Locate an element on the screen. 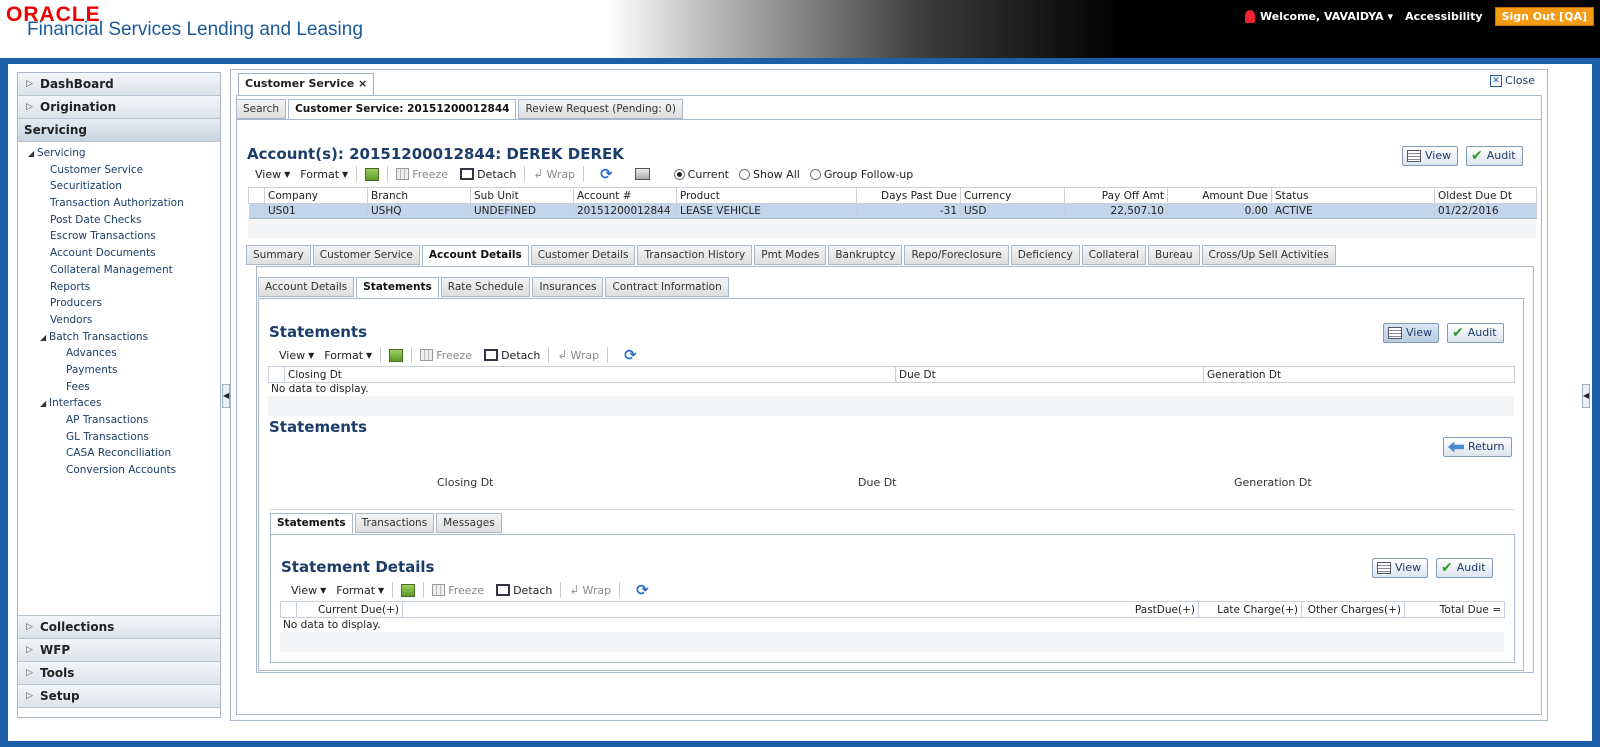 This screenshot has height=747, width=1600. tab-statements: Statements is located at coordinates (397, 287).